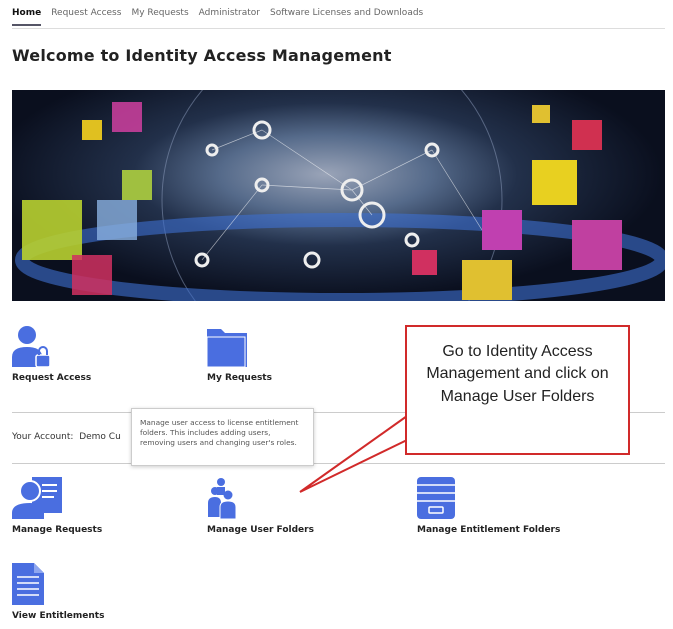 This screenshot has width=673, height=629. What do you see at coordinates (86, 17) in the screenshot?
I see `nav-request-access: Request Access` at bounding box center [86, 17].